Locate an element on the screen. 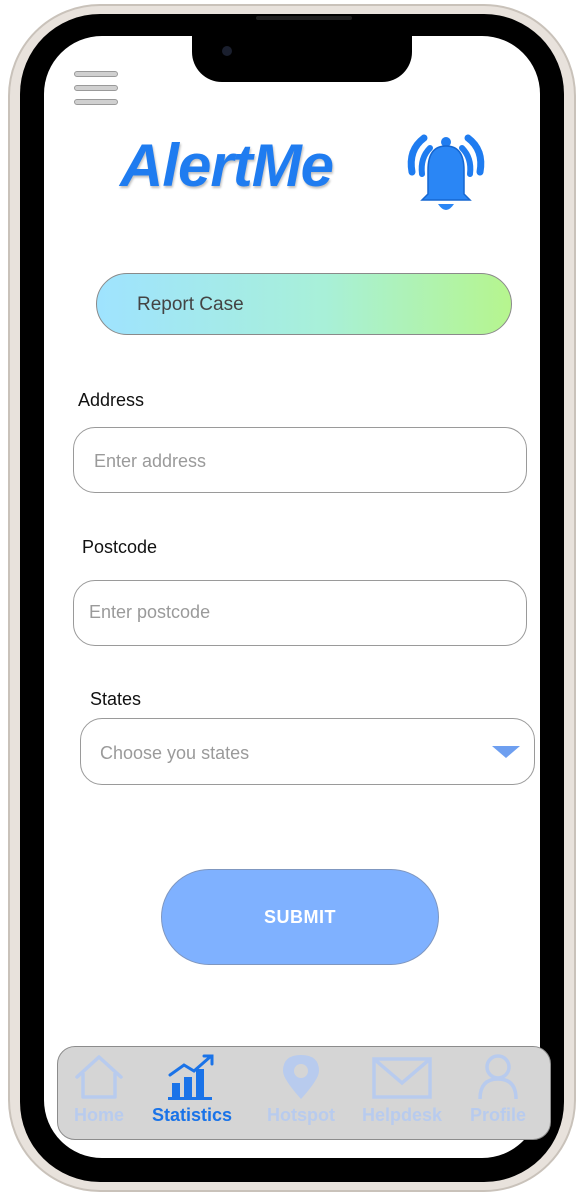  phone-speaker is located at coordinates (304, 18).